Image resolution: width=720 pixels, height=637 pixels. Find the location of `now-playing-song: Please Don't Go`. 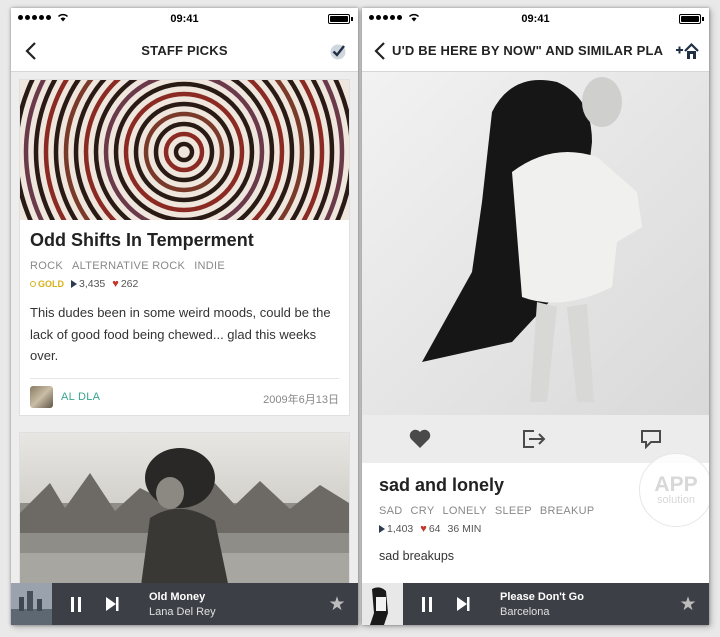

now-playing-song: Please Don't Go is located at coordinates (542, 596).